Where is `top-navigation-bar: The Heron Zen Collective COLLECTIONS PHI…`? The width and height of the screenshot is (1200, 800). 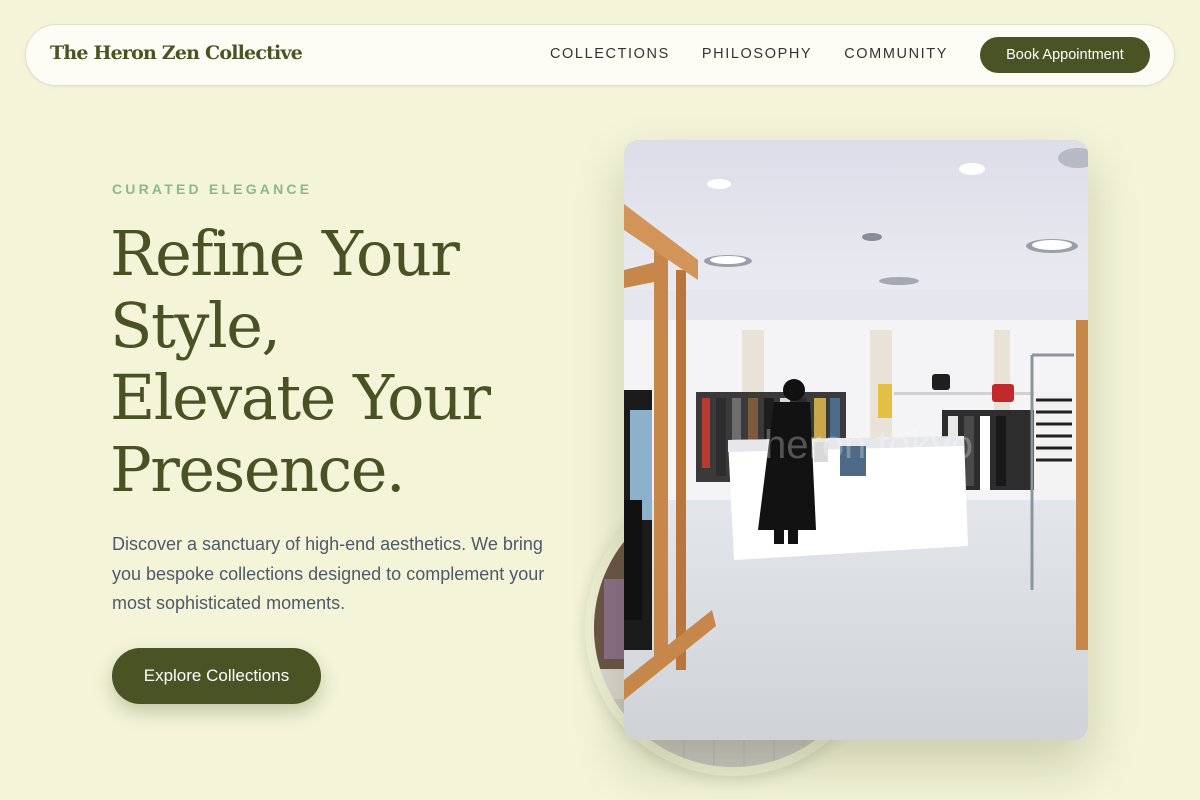
top-navigation-bar: The Heron Zen Collective COLLECTIONS PHI… is located at coordinates (600, 55).